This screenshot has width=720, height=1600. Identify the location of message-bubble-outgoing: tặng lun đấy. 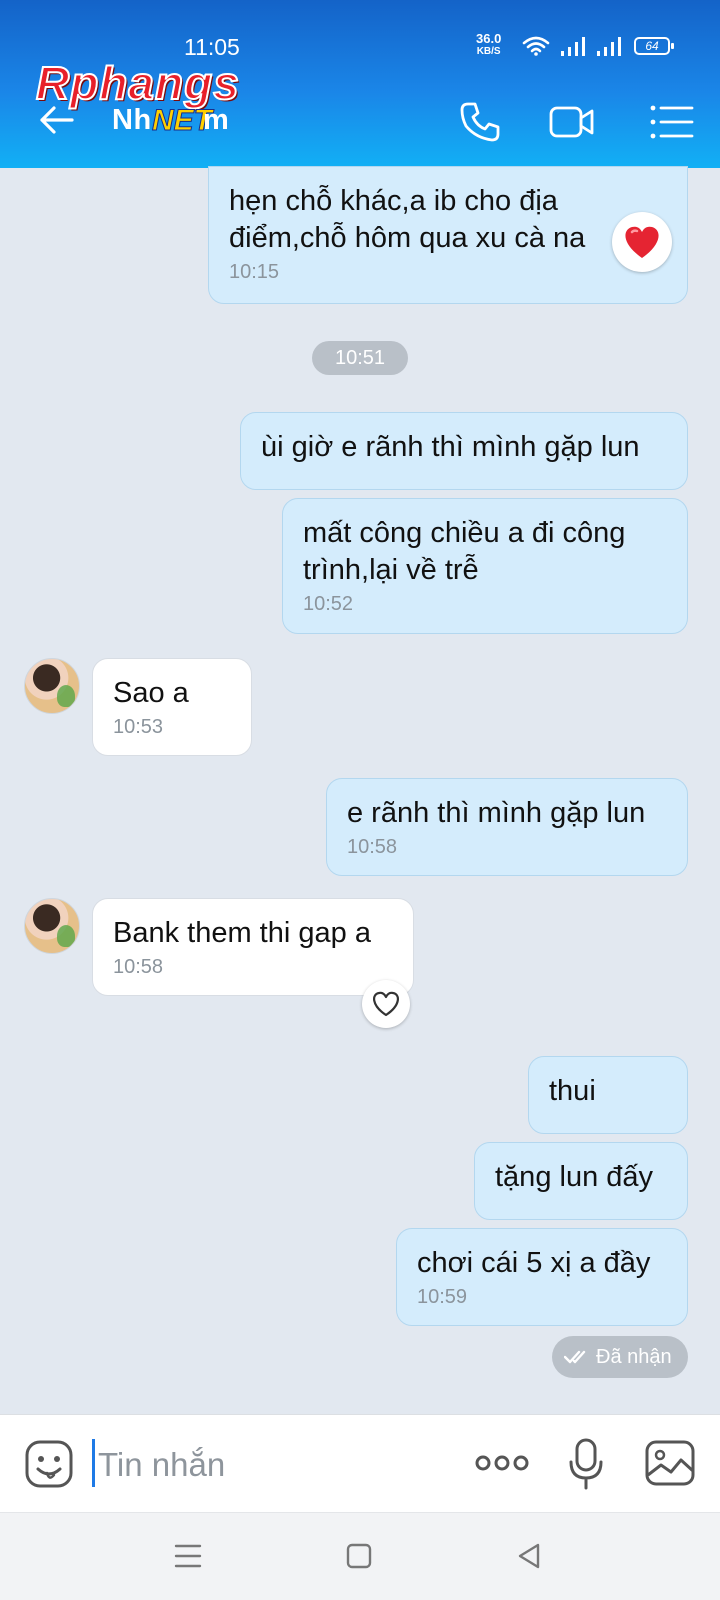
(581, 1181).